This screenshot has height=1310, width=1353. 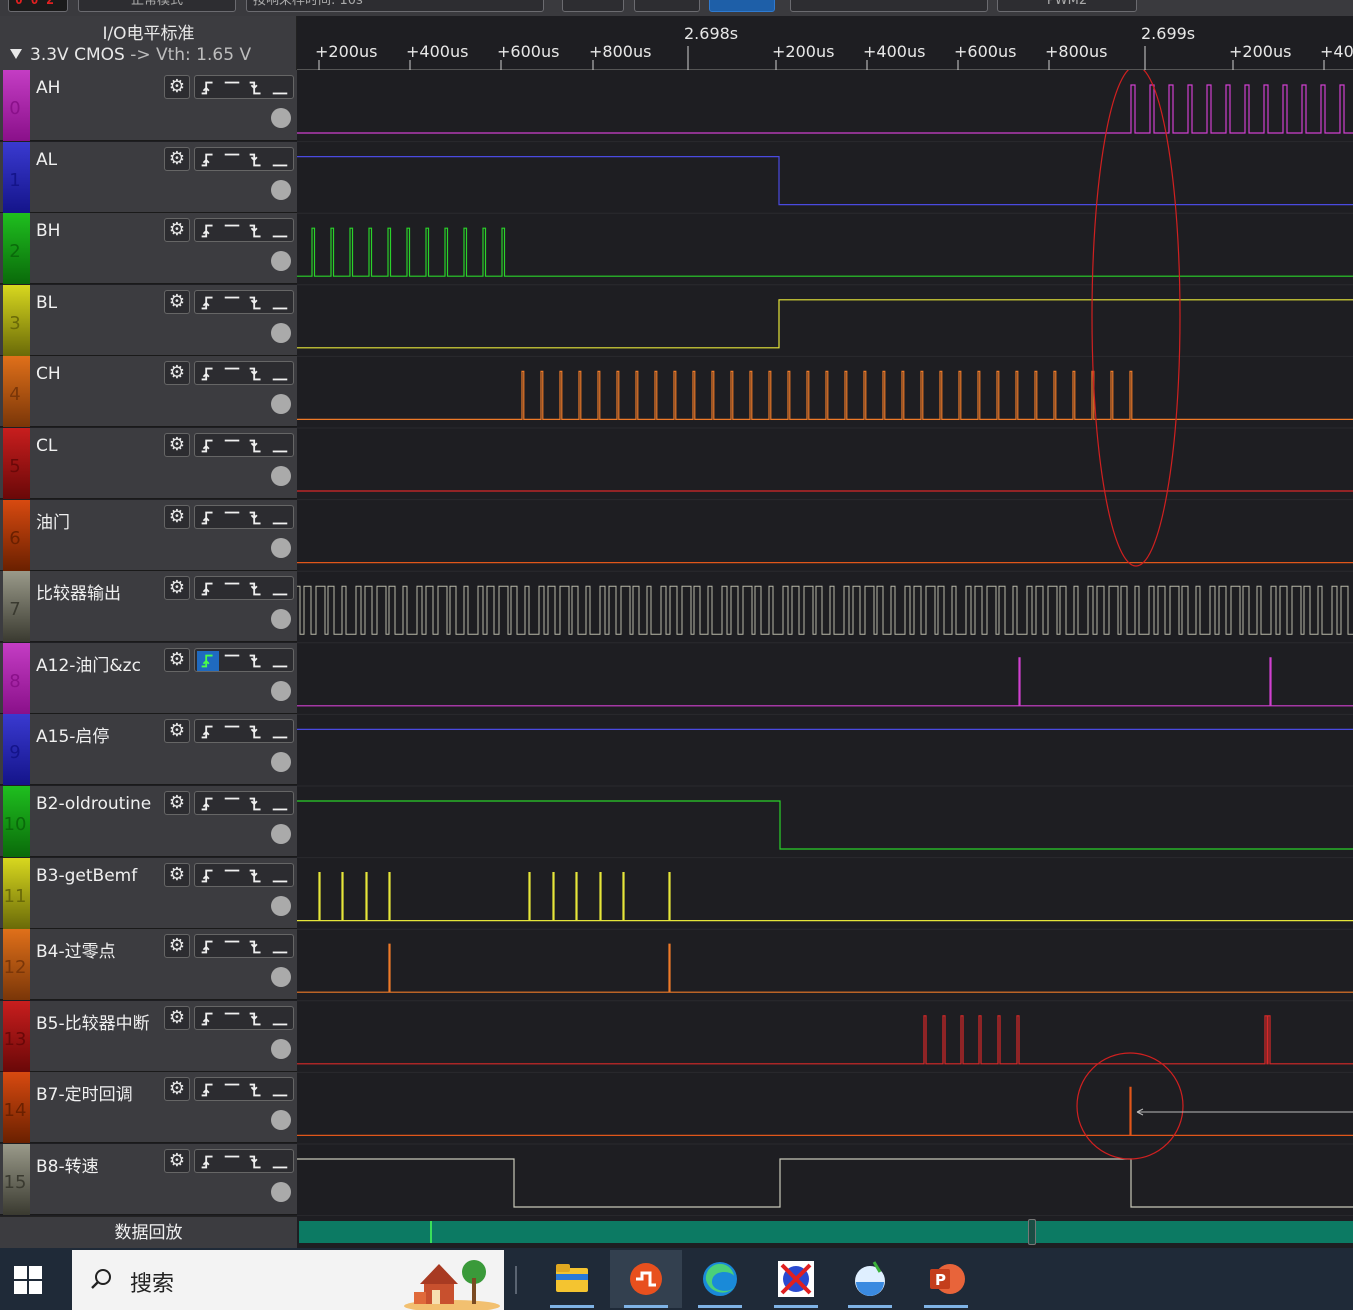 What do you see at coordinates (88, 663) in the screenshot?
I see `channel-name: A12-油门&zc` at bounding box center [88, 663].